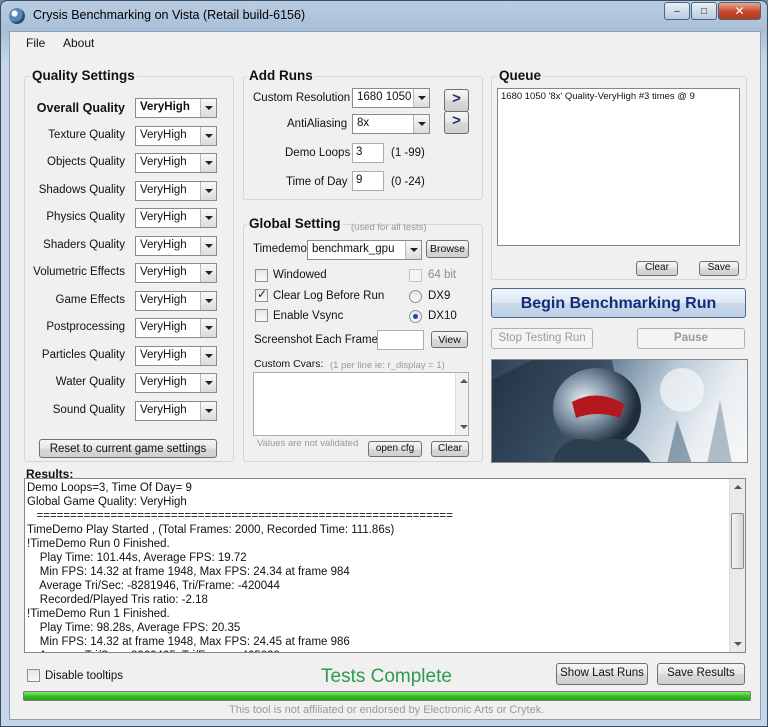 The width and height of the screenshot is (768, 727). What do you see at coordinates (317, 124) in the screenshot?
I see `antialiasing-label: AntiAliasing` at bounding box center [317, 124].